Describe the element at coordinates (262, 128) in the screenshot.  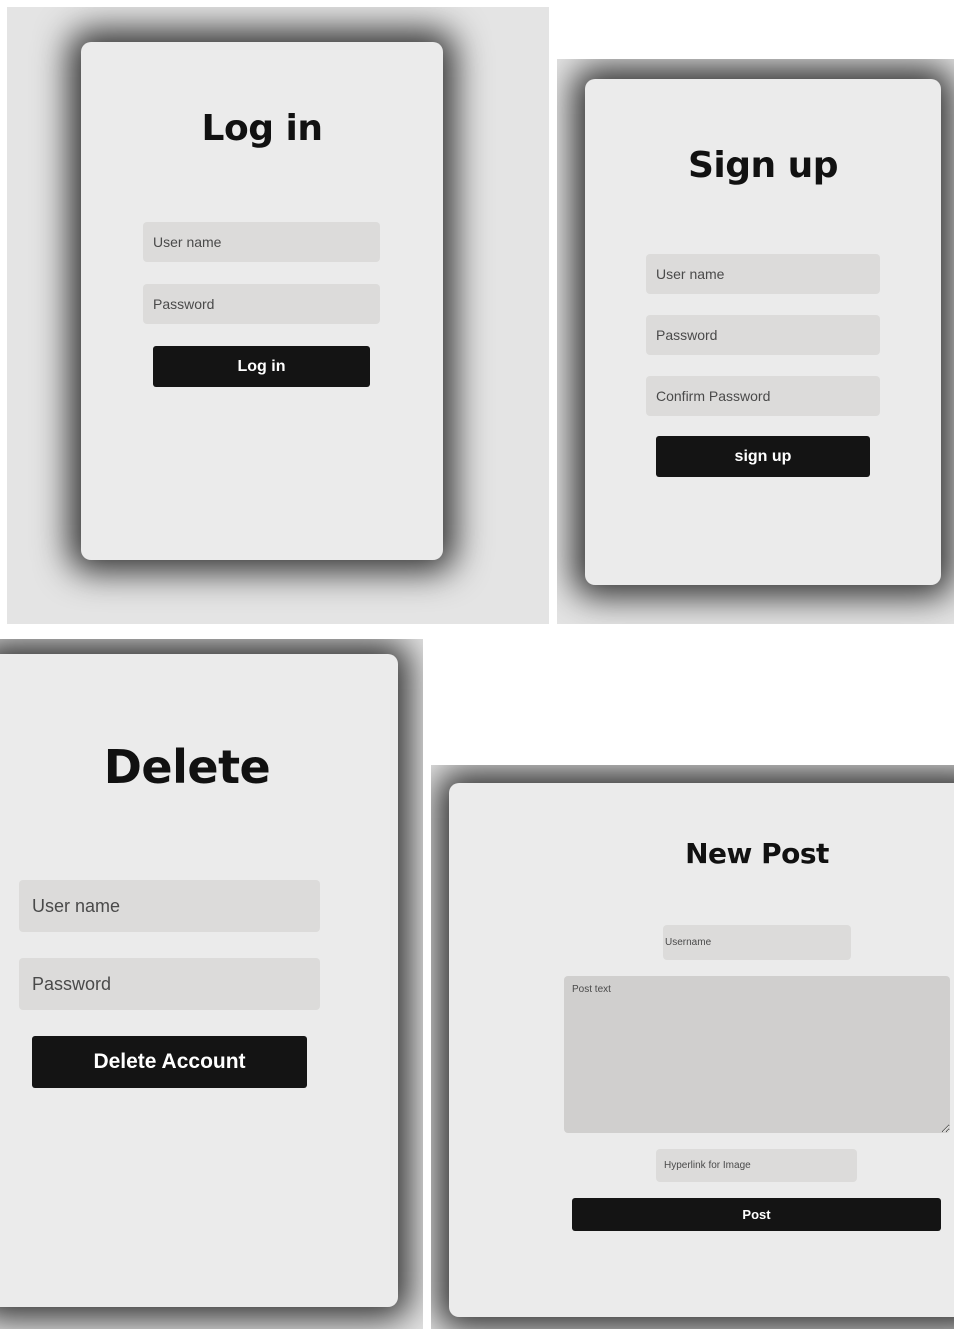
I see `login-title: Log in` at that location.